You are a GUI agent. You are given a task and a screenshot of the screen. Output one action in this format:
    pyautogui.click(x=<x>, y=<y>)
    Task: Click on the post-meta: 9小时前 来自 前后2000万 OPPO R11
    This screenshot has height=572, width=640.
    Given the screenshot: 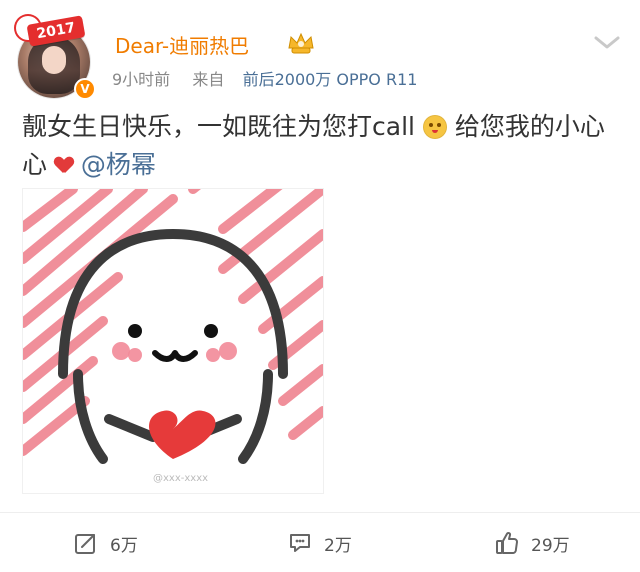 What is the action you would take?
    pyautogui.click(x=264, y=78)
    